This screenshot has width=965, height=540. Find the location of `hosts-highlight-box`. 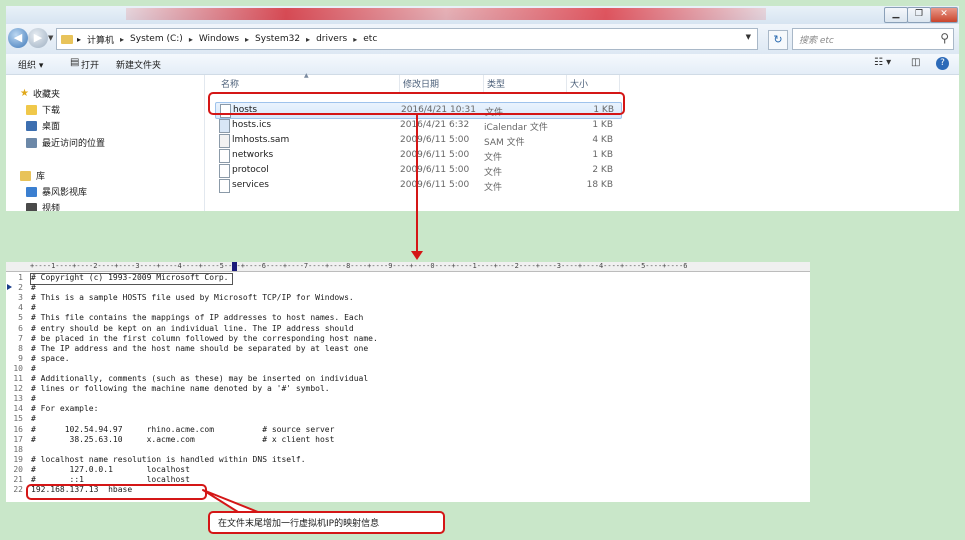

hosts-highlight-box is located at coordinates (416, 103).